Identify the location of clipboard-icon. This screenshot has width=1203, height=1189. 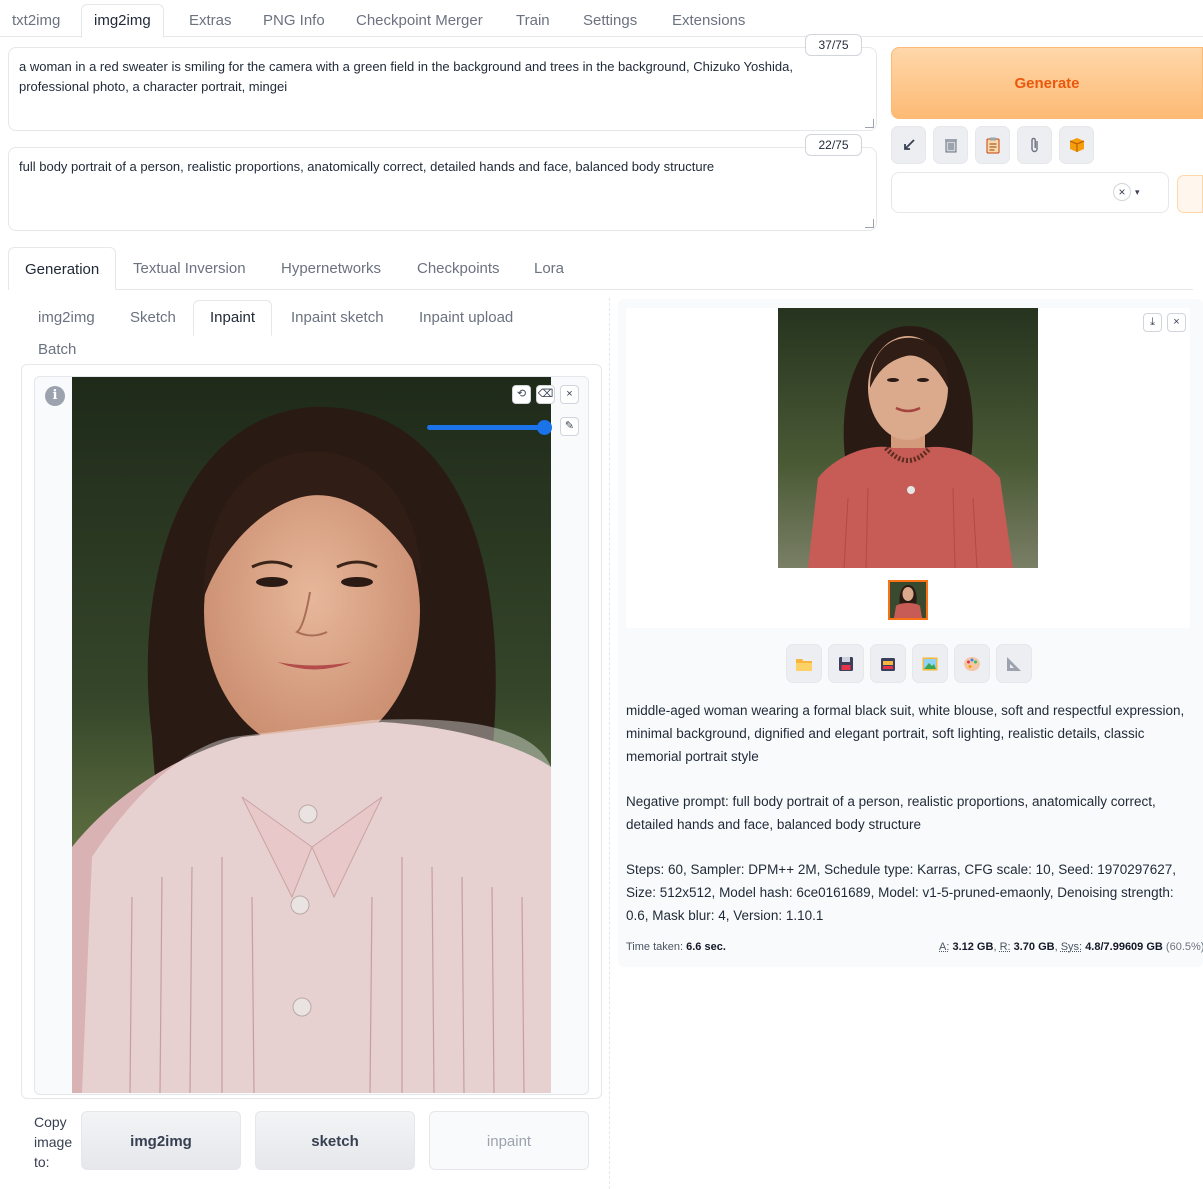
(992, 145).